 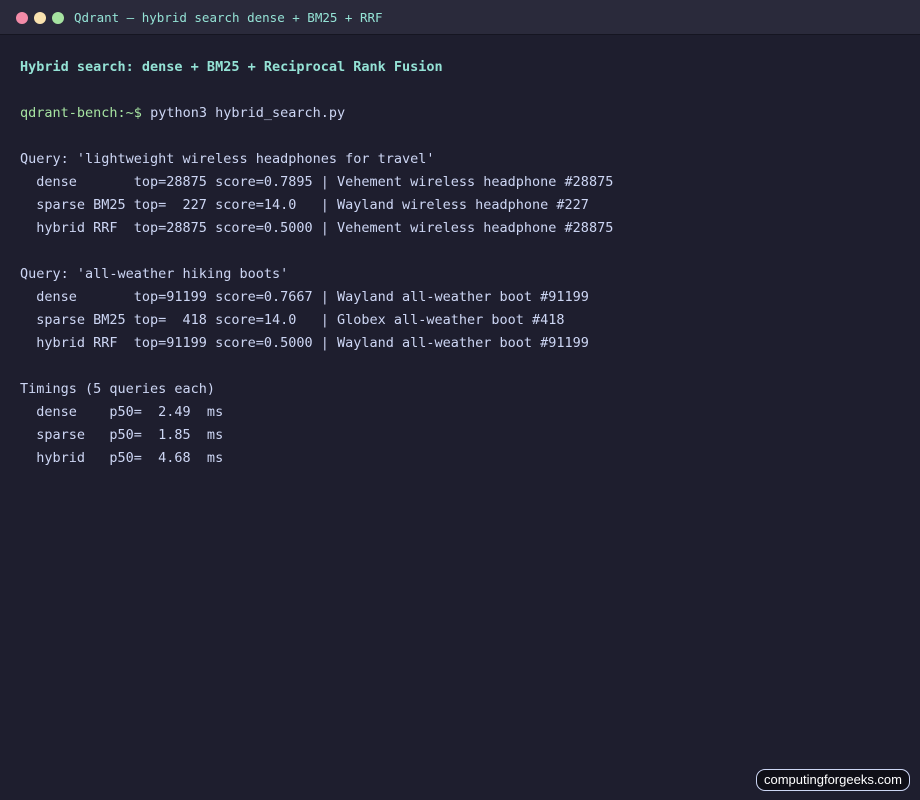 What do you see at coordinates (122, 458) in the screenshot?
I see `timing-hybrid: hybrid p50= 4.68 ms` at bounding box center [122, 458].